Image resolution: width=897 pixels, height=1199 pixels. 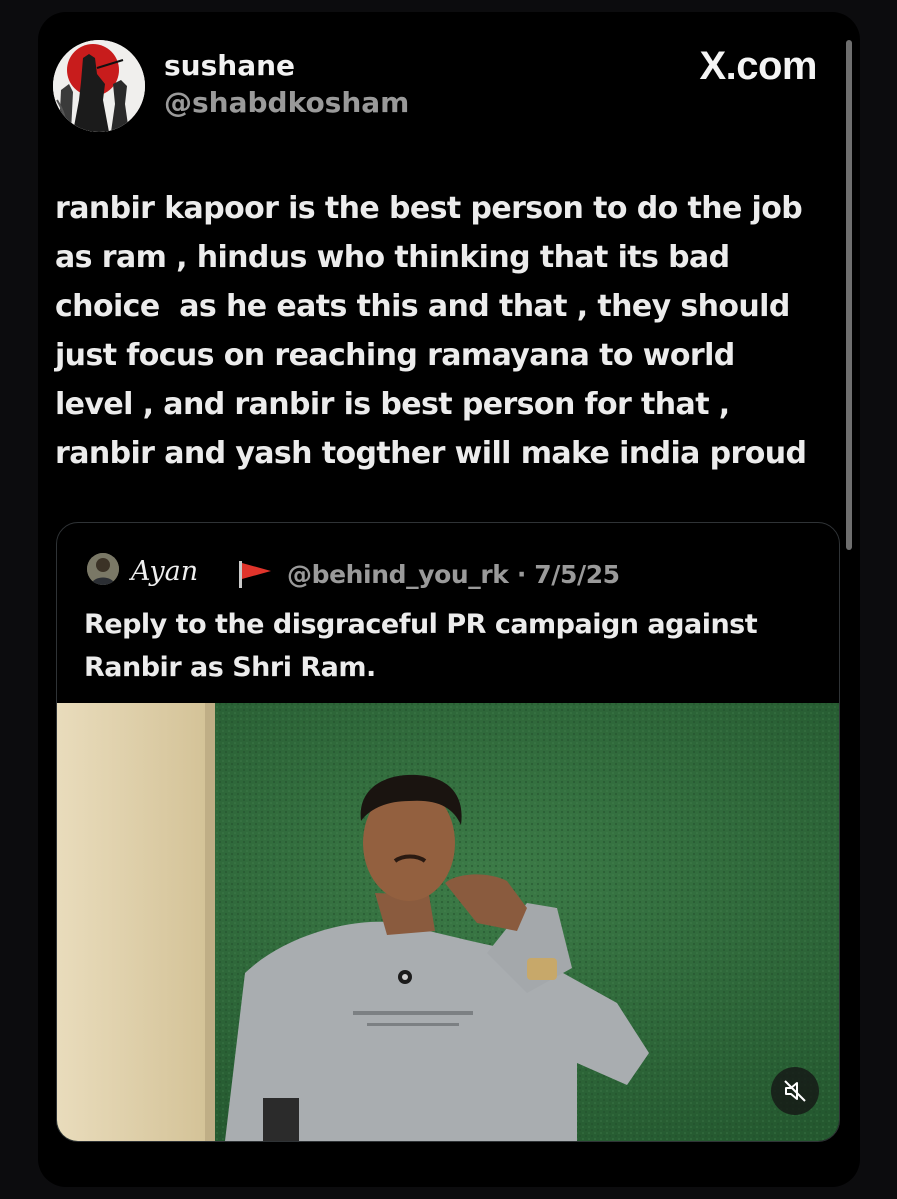 I want to click on speaker-muted-icon, so click(x=795, y=1091).